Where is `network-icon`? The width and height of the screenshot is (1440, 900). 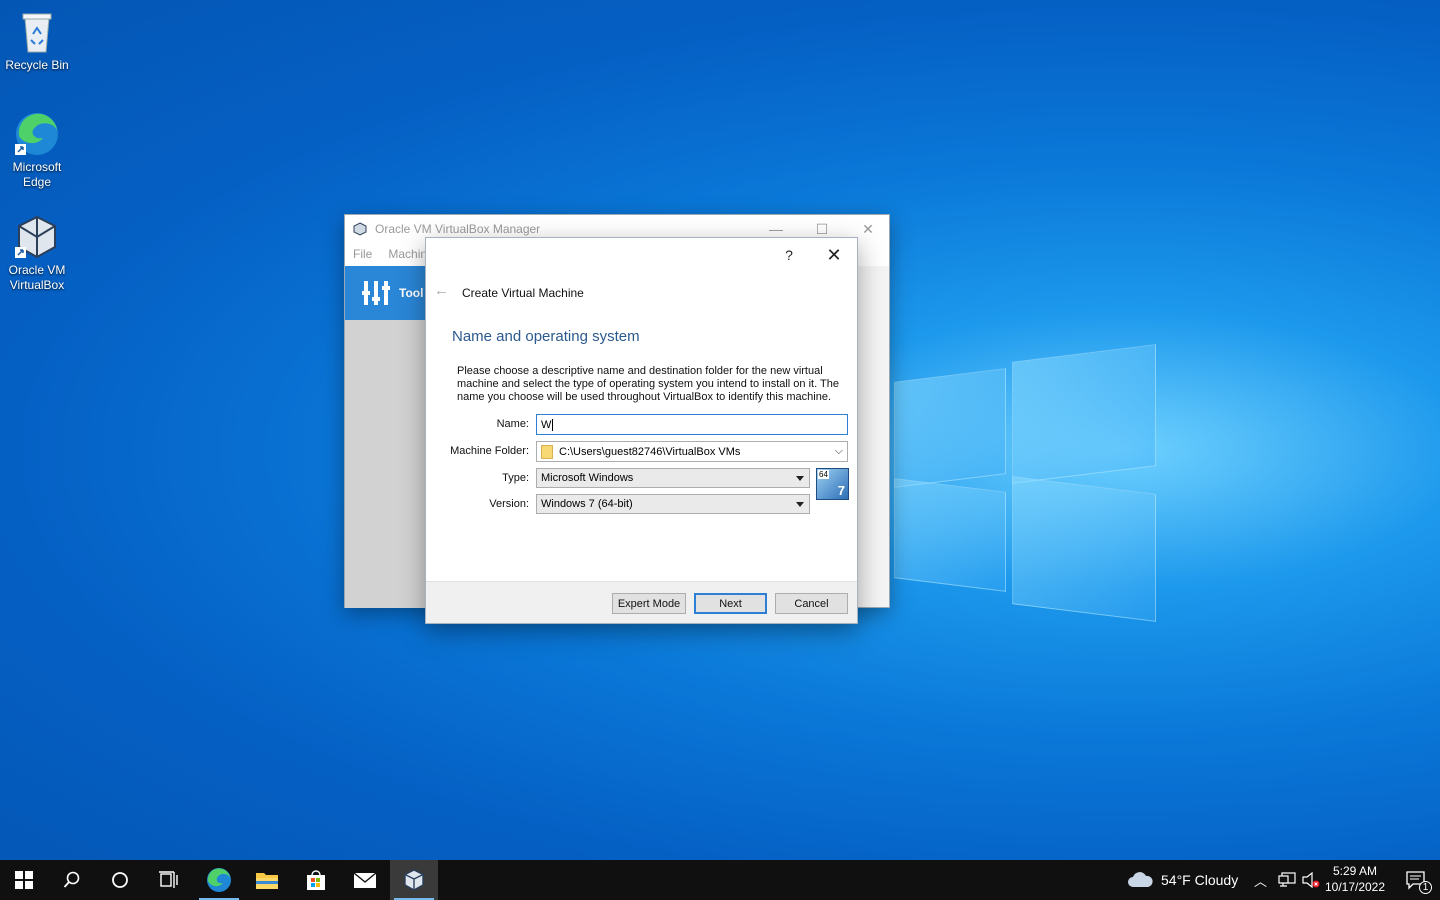 network-icon is located at coordinates (1287, 879).